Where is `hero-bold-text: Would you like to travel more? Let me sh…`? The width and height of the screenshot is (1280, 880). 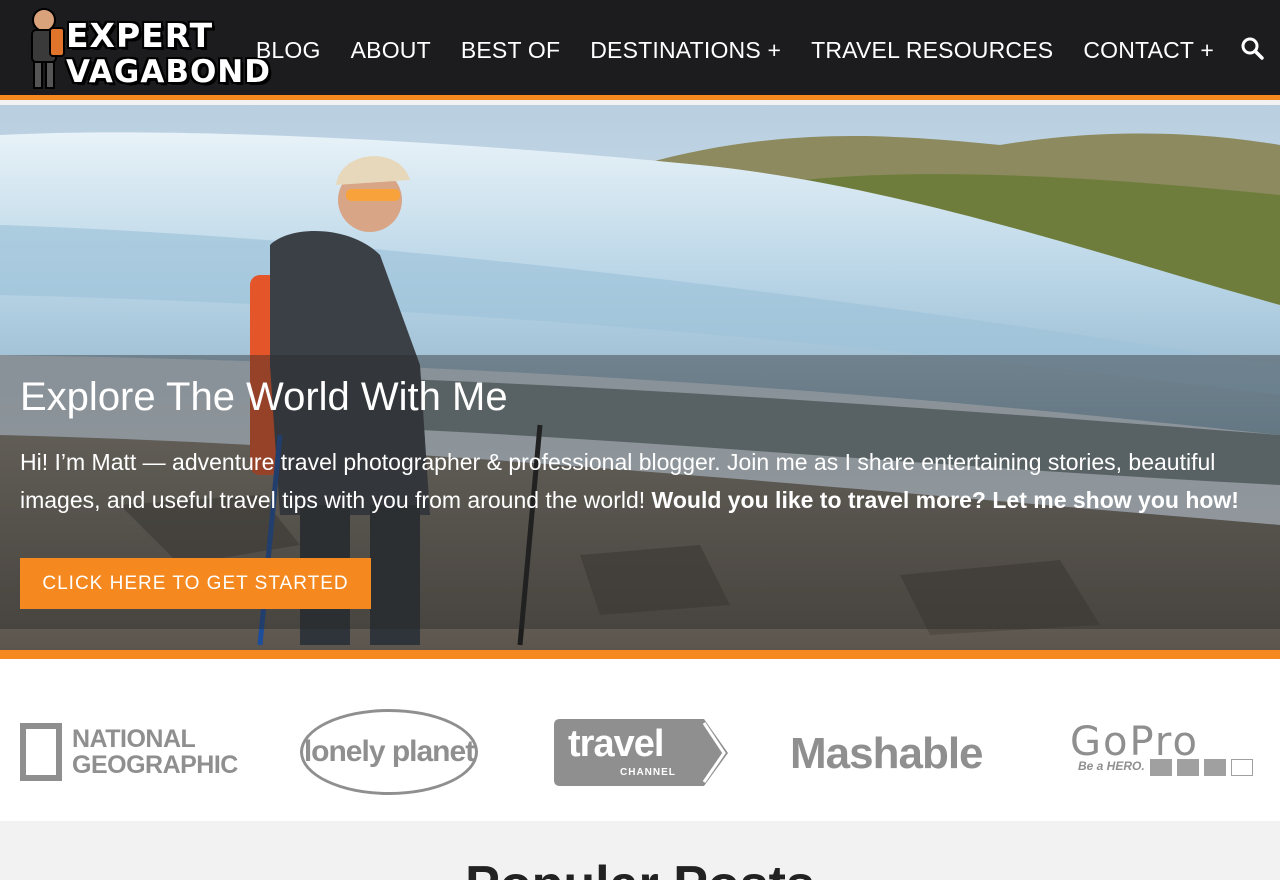 hero-bold-text: Would you like to travel more? Let me sh… is located at coordinates (945, 500).